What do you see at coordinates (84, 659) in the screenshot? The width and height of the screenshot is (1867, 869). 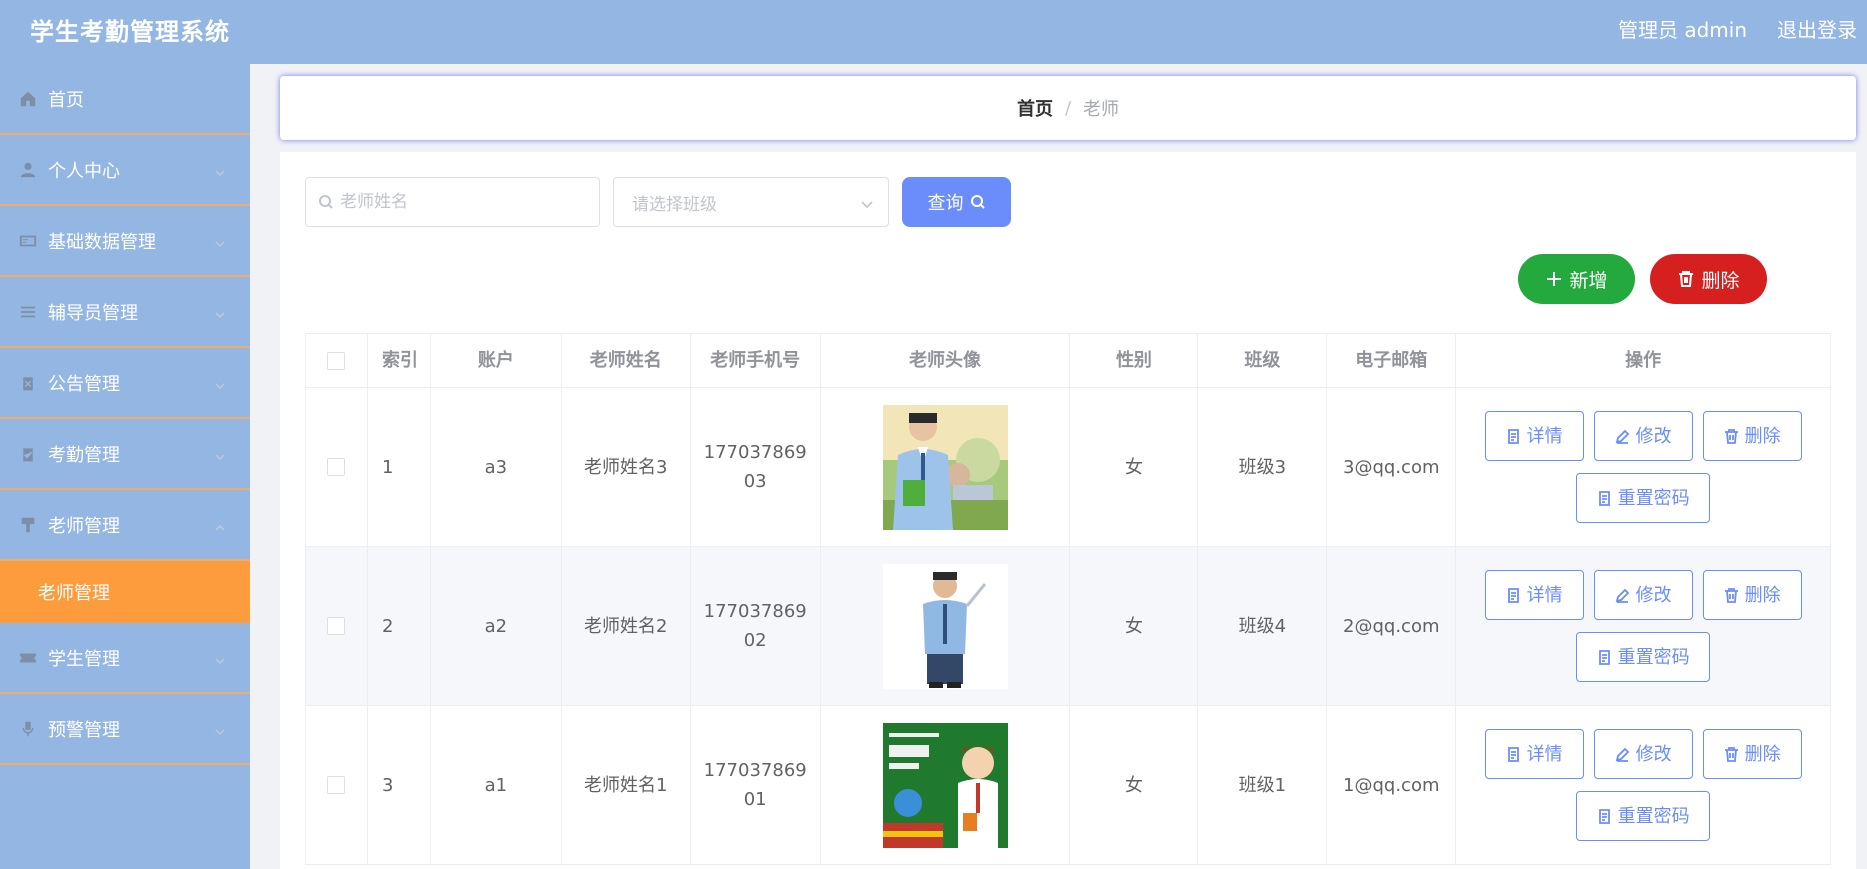 I see `sidebar-item-label: 学生管理` at bounding box center [84, 659].